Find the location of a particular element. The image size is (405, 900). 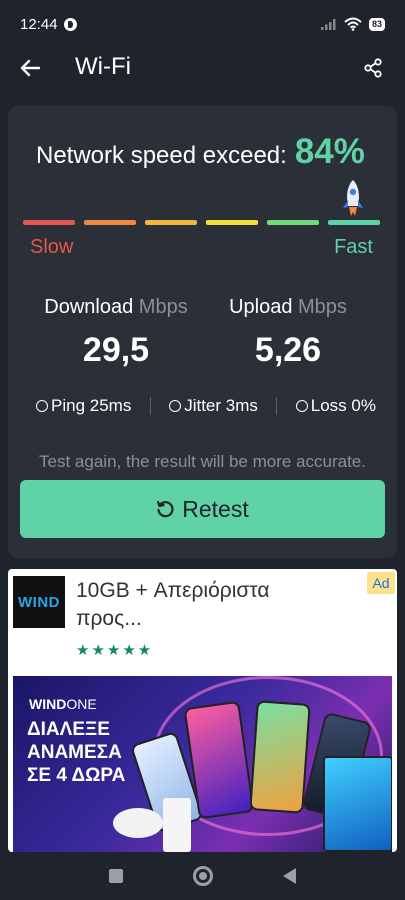

fast-label: Fast is located at coordinates (353, 247).